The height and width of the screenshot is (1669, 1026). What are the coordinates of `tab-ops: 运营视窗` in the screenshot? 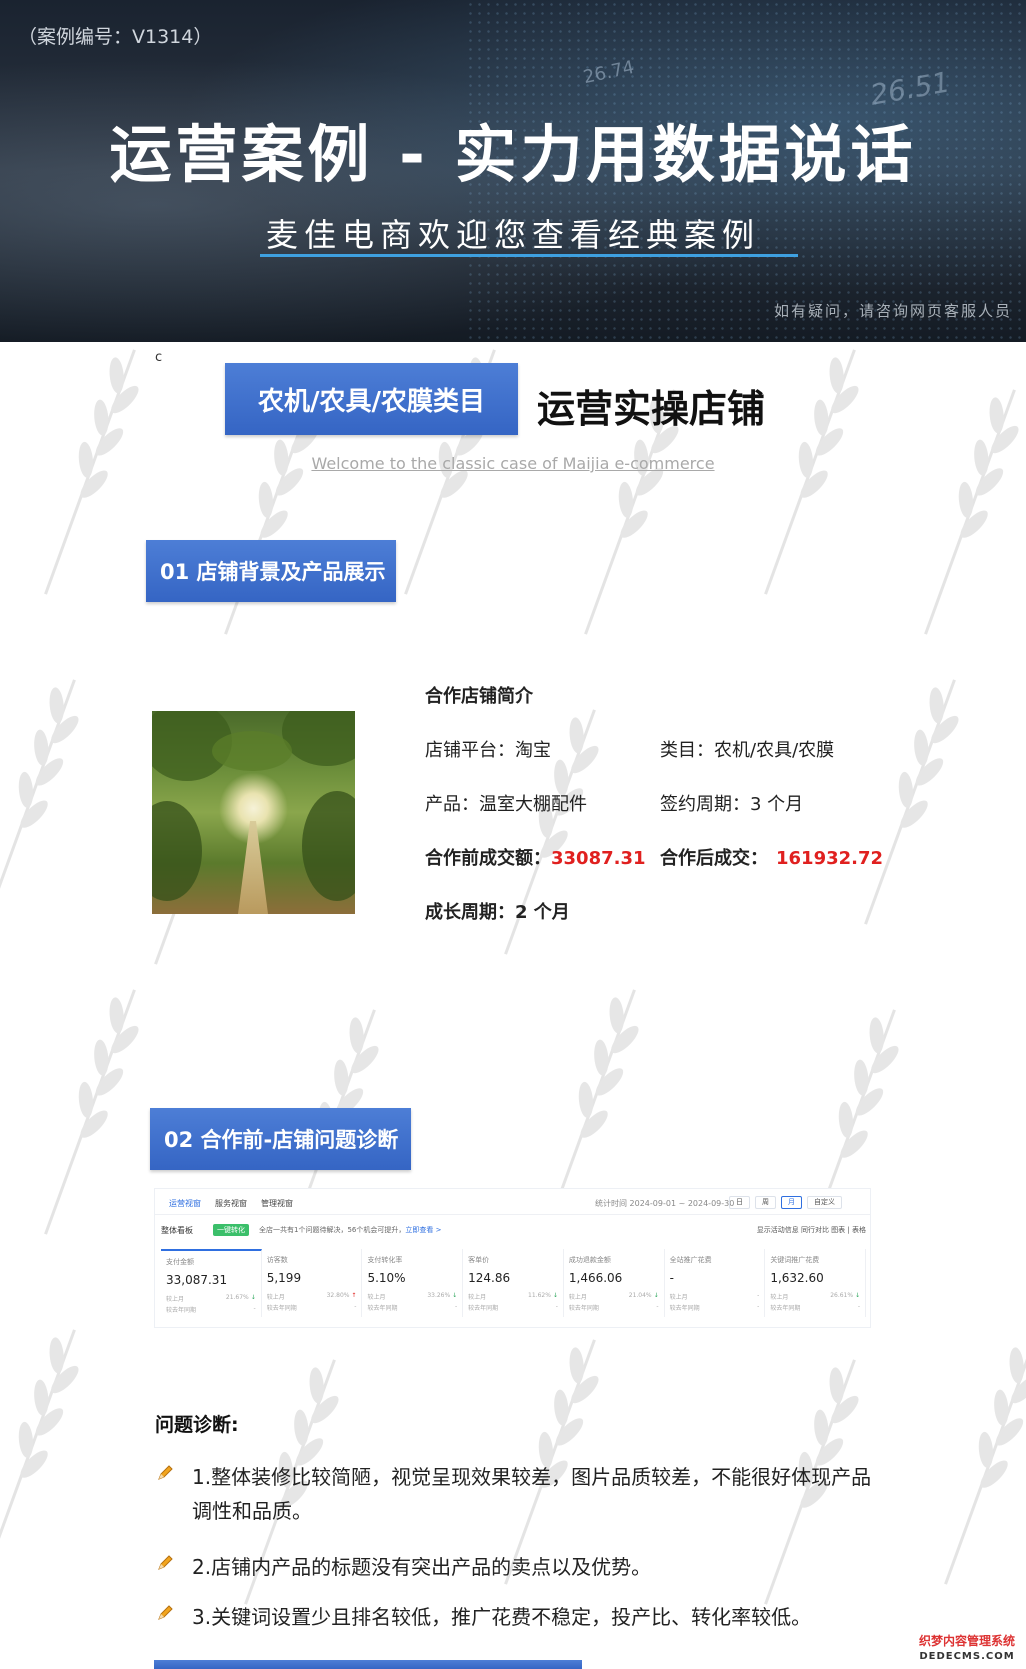 It's located at (185, 1203).